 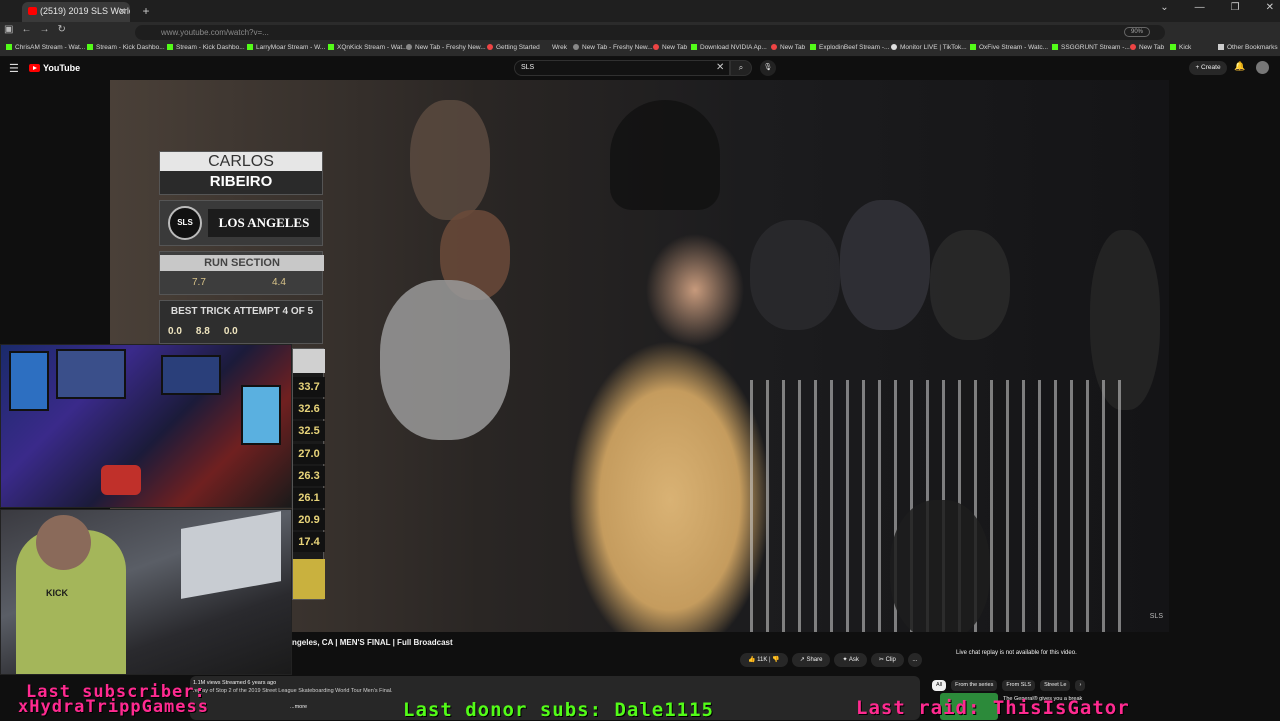 I want to click on sidebar-icon: ▣, so click(x=8, y=29).